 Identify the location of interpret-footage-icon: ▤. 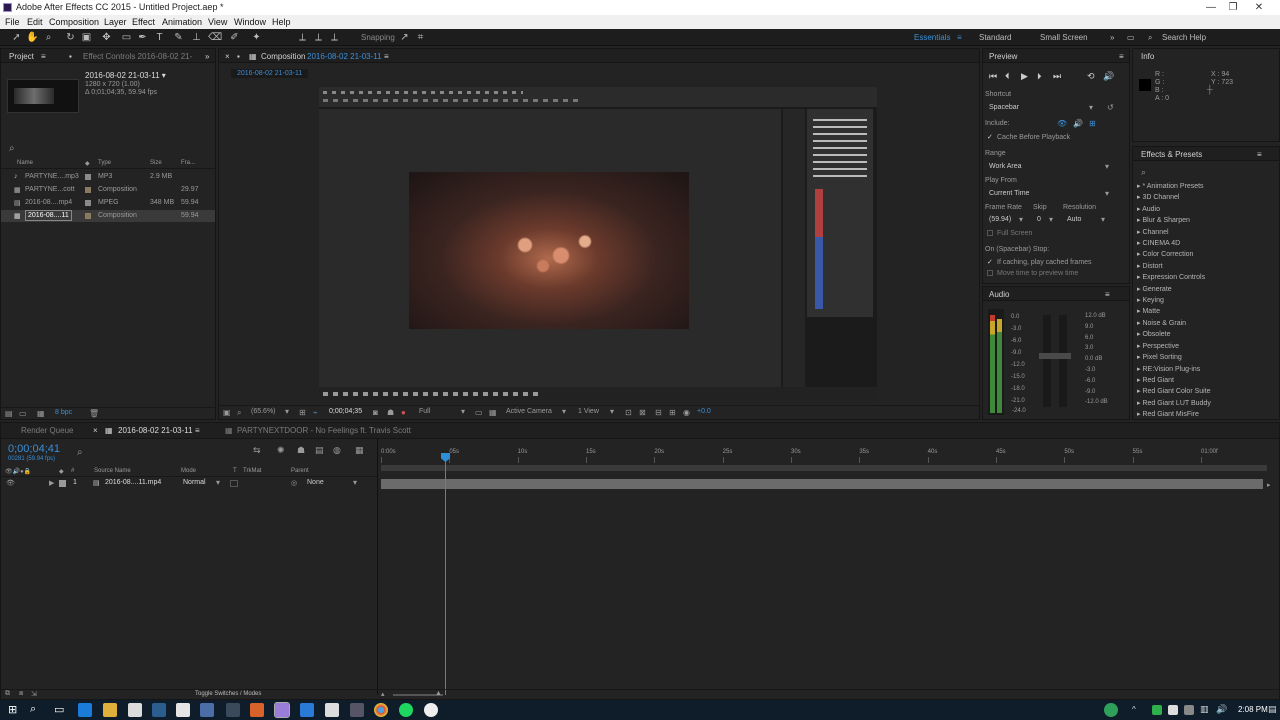
(9, 413).